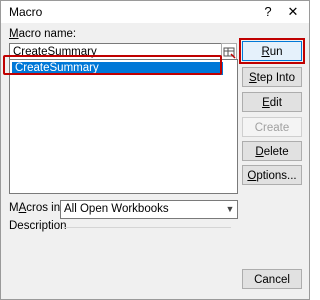 The width and height of the screenshot is (320, 300). What do you see at coordinates (272, 77) in the screenshot?
I see `step-into-button: Step Into` at bounding box center [272, 77].